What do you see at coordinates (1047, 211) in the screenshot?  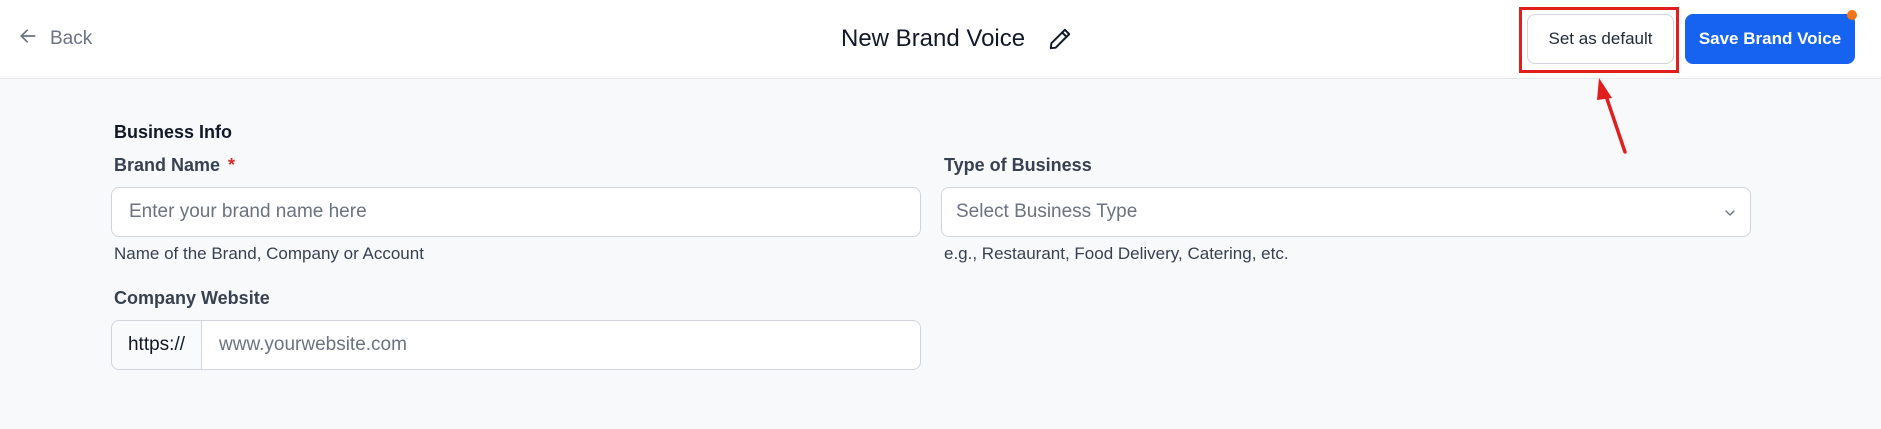 I see `business-type-placeholder: Select Business Type` at bounding box center [1047, 211].